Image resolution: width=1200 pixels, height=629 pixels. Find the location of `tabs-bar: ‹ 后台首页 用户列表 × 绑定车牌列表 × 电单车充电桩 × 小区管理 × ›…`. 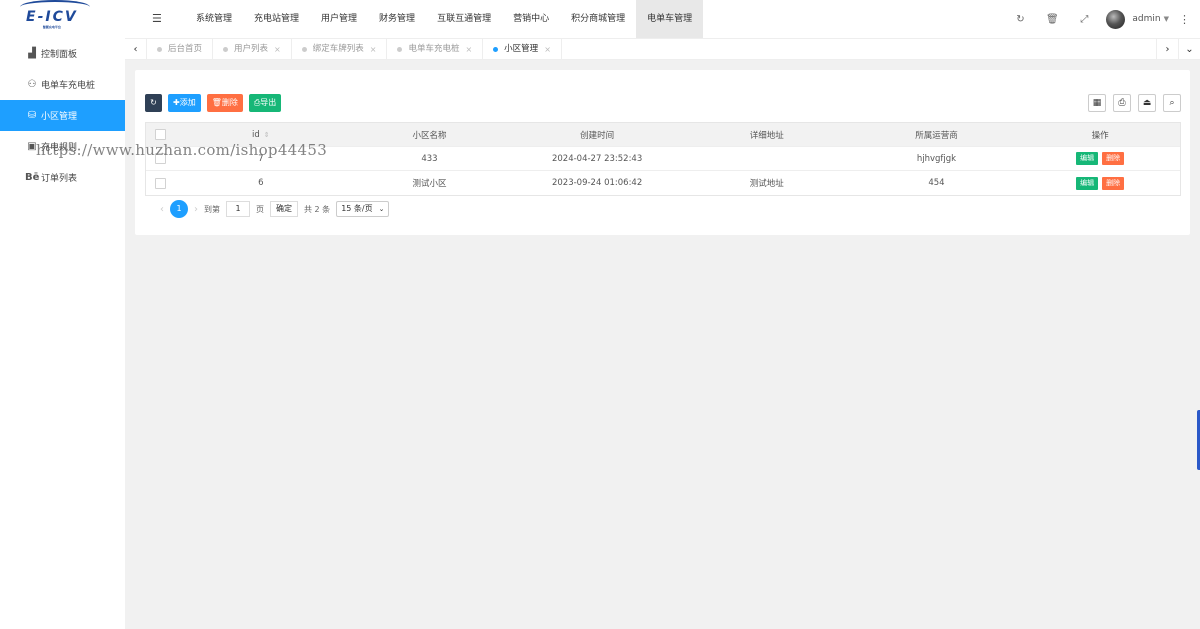

tabs-bar: ‹ 后台首页 用户列表 × 绑定车牌列表 × 电单车充电桩 × 小区管理 × ›… is located at coordinates (662, 49).